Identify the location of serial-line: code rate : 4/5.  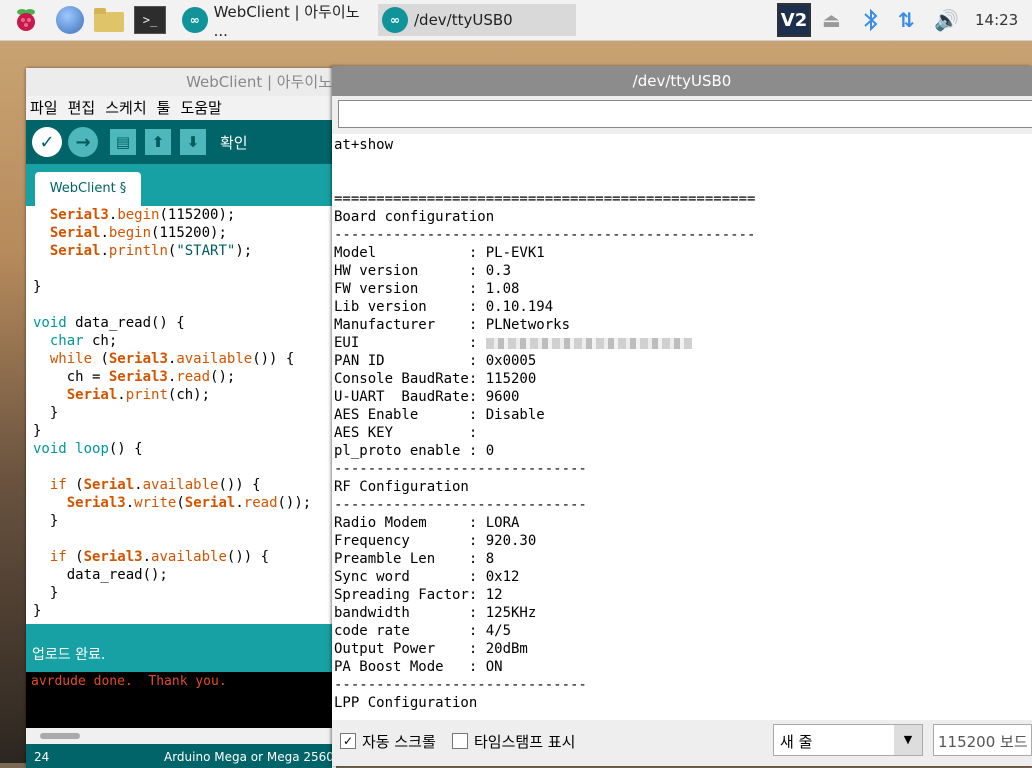
(423, 631).